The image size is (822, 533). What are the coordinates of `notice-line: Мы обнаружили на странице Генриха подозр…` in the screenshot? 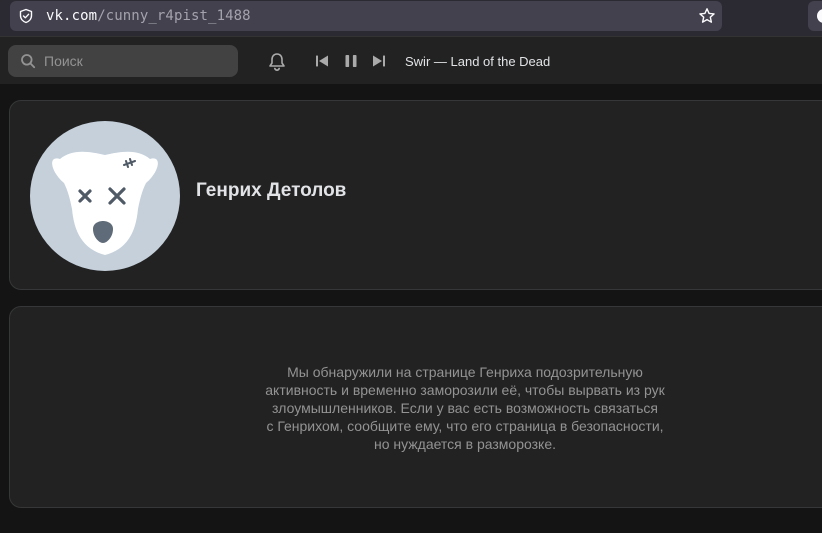 It's located at (465, 372).